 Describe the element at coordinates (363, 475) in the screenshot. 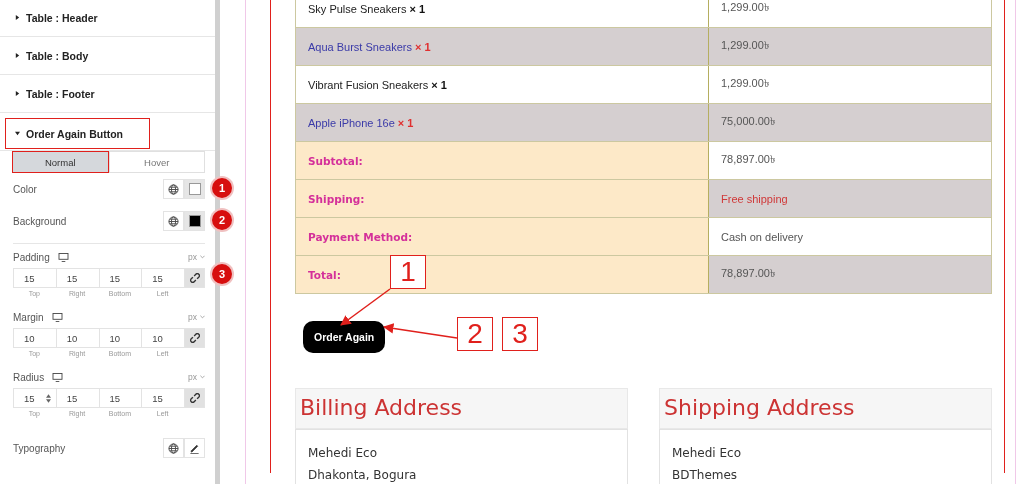

I see `address-line: Dhakonta, Bogura` at that location.